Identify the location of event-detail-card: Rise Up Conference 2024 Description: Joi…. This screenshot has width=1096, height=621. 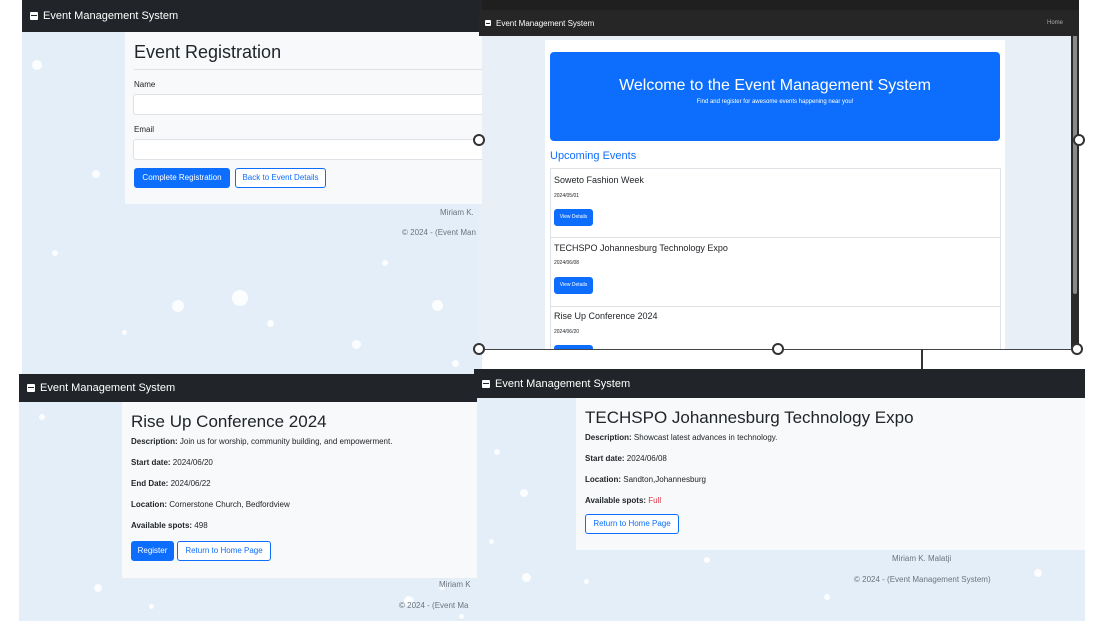
(299, 490).